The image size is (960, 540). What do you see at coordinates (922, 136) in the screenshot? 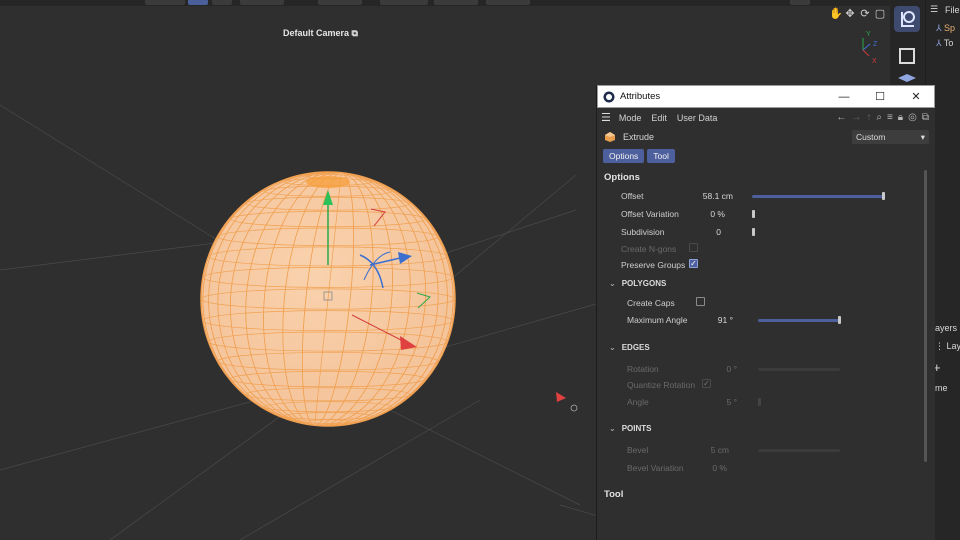
I see `chevron-down-icon: ▾` at bounding box center [922, 136].